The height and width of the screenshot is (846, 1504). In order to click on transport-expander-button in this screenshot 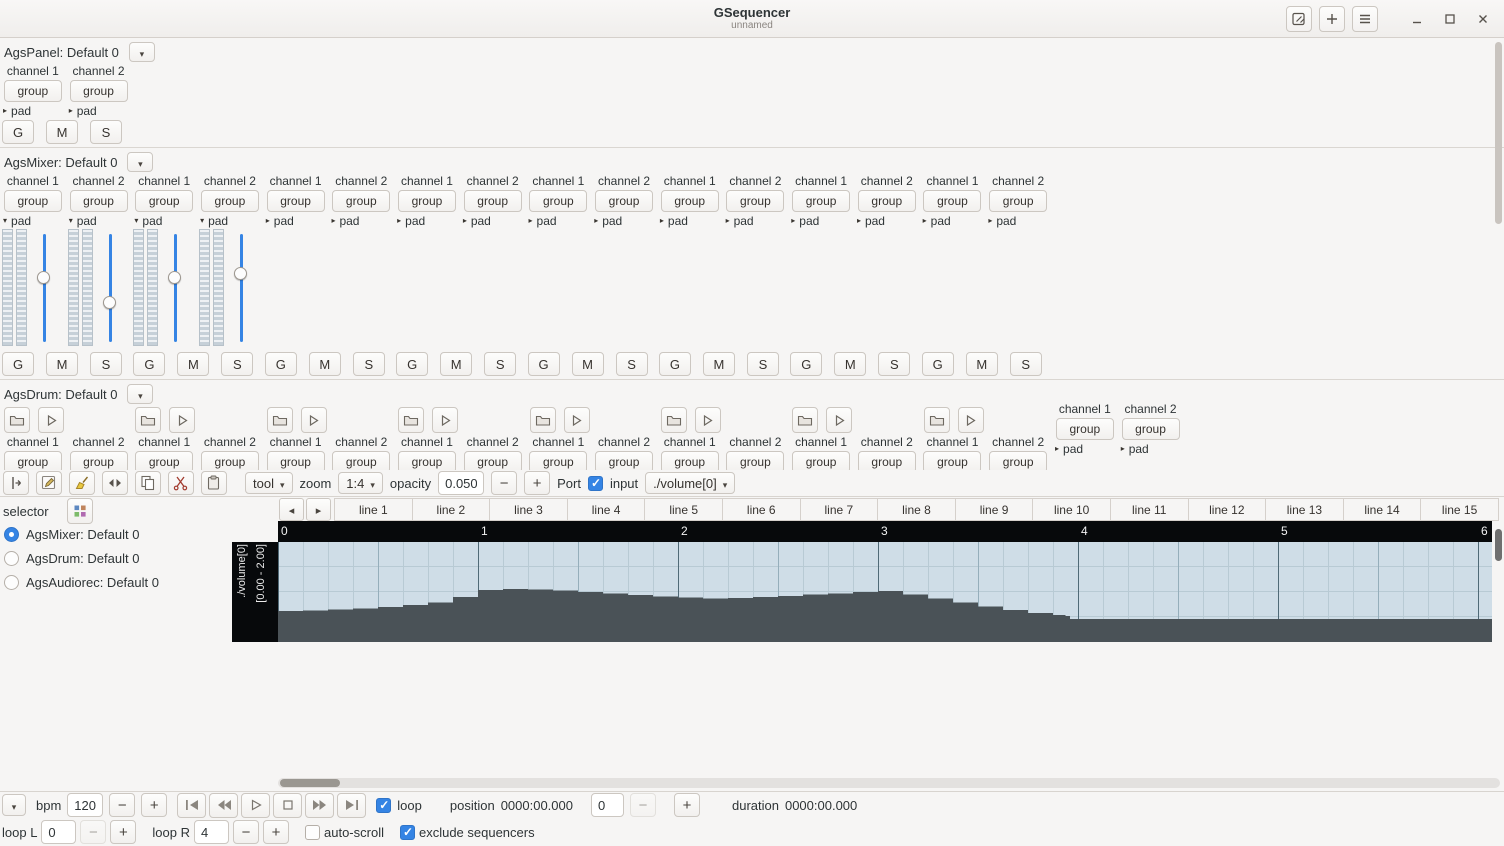, I will do `click(14, 805)`.